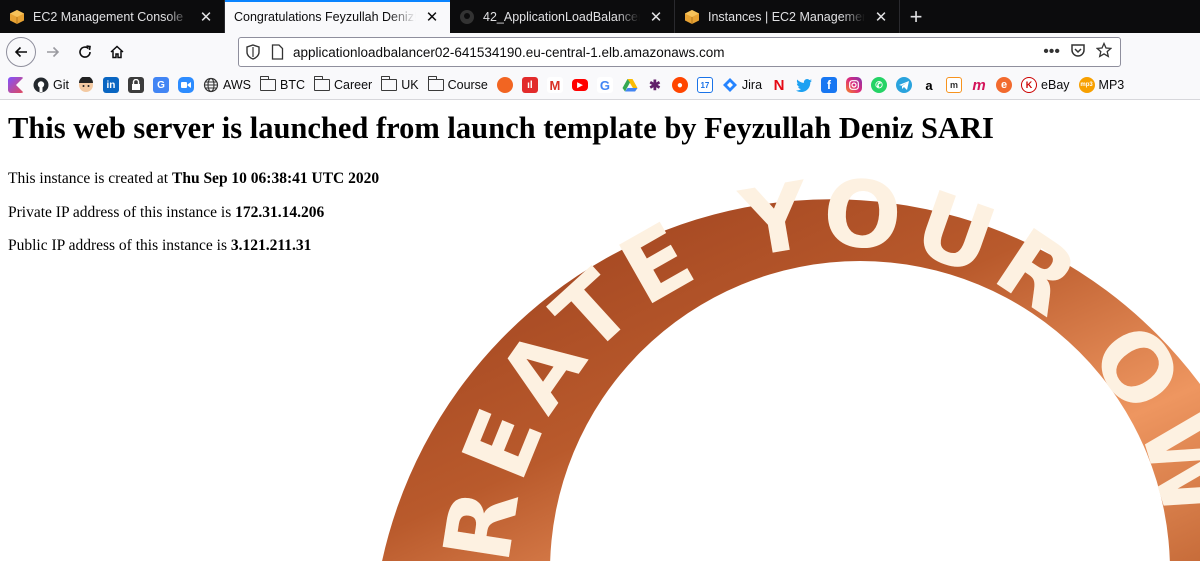 Image resolution: width=1200 pixels, height=561 pixels. What do you see at coordinates (679, 85) in the screenshot?
I see `bookmark-reddit: ●` at bounding box center [679, 85].